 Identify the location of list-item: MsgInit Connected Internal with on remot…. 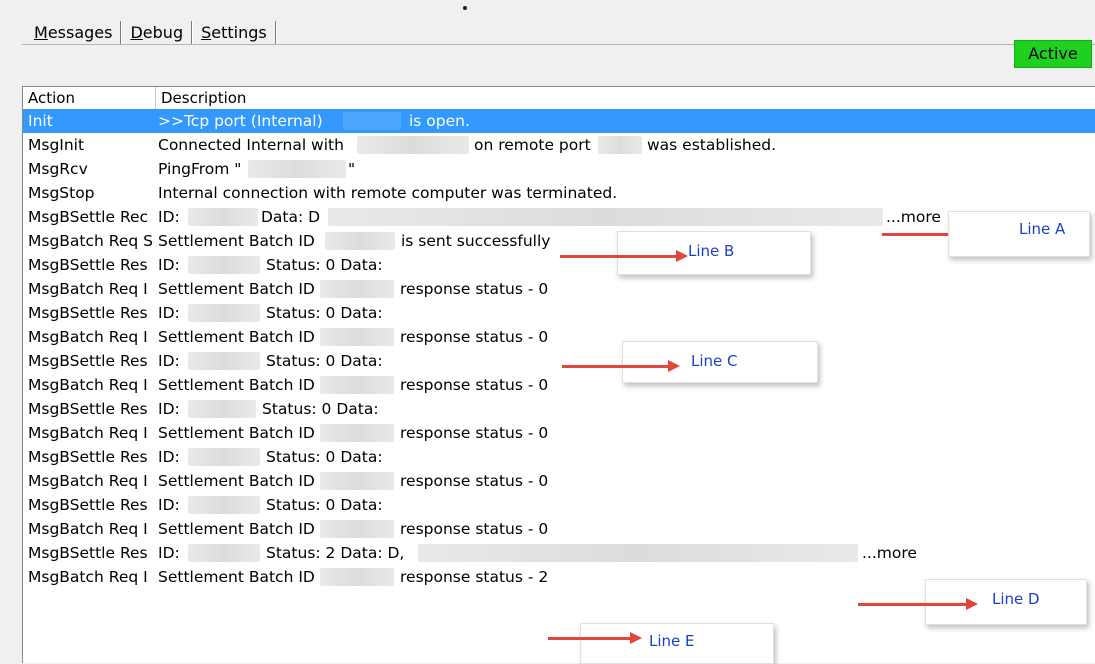
(559, 145).